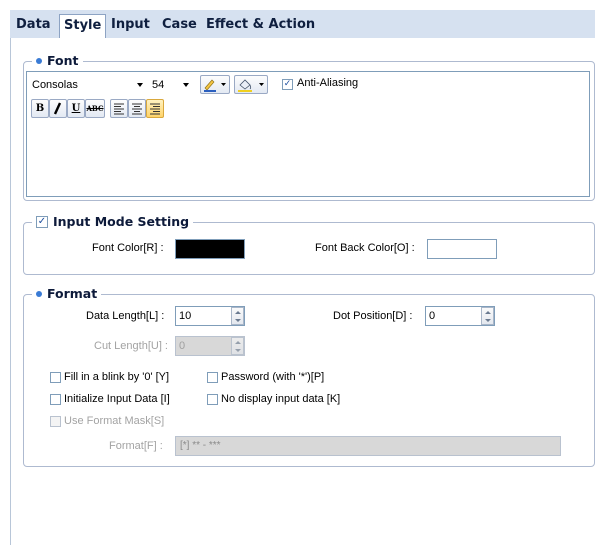 Image resolution: width=595 pixels, height=545 pixels. What do you see at coordinates (182, 346) in the screenshot?
I see `cut-length-value: 0` at bounding box center [182, 346].